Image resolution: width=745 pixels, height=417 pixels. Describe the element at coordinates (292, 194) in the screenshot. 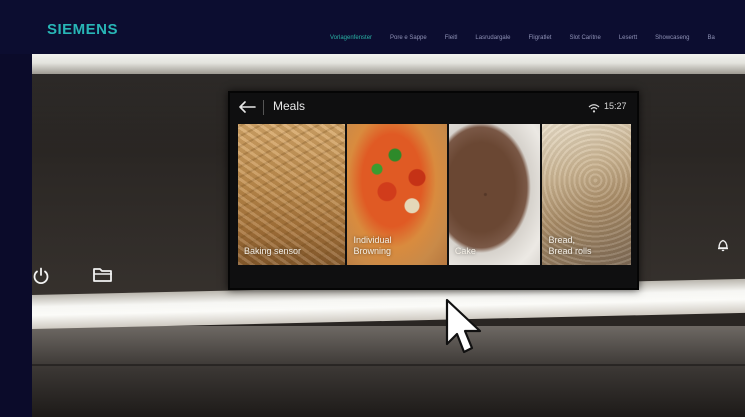

I see `tile-baking-sensor: Baking sensor` at that location.